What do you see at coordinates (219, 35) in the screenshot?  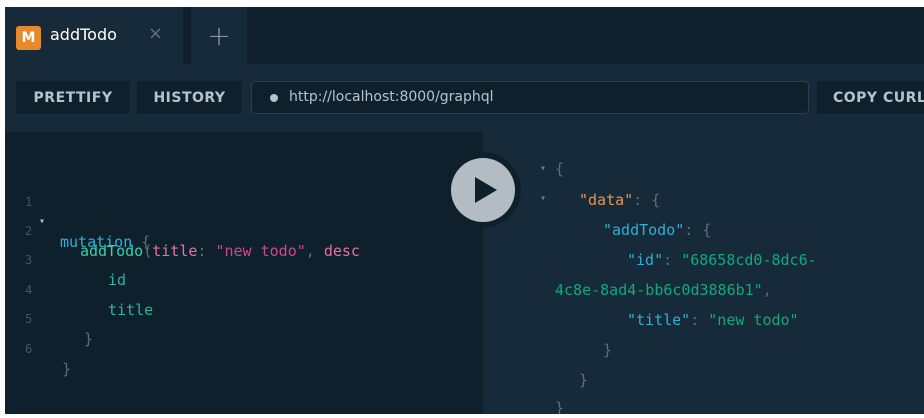 I see `add-tab-button: +` at bounding box center [219, 35].